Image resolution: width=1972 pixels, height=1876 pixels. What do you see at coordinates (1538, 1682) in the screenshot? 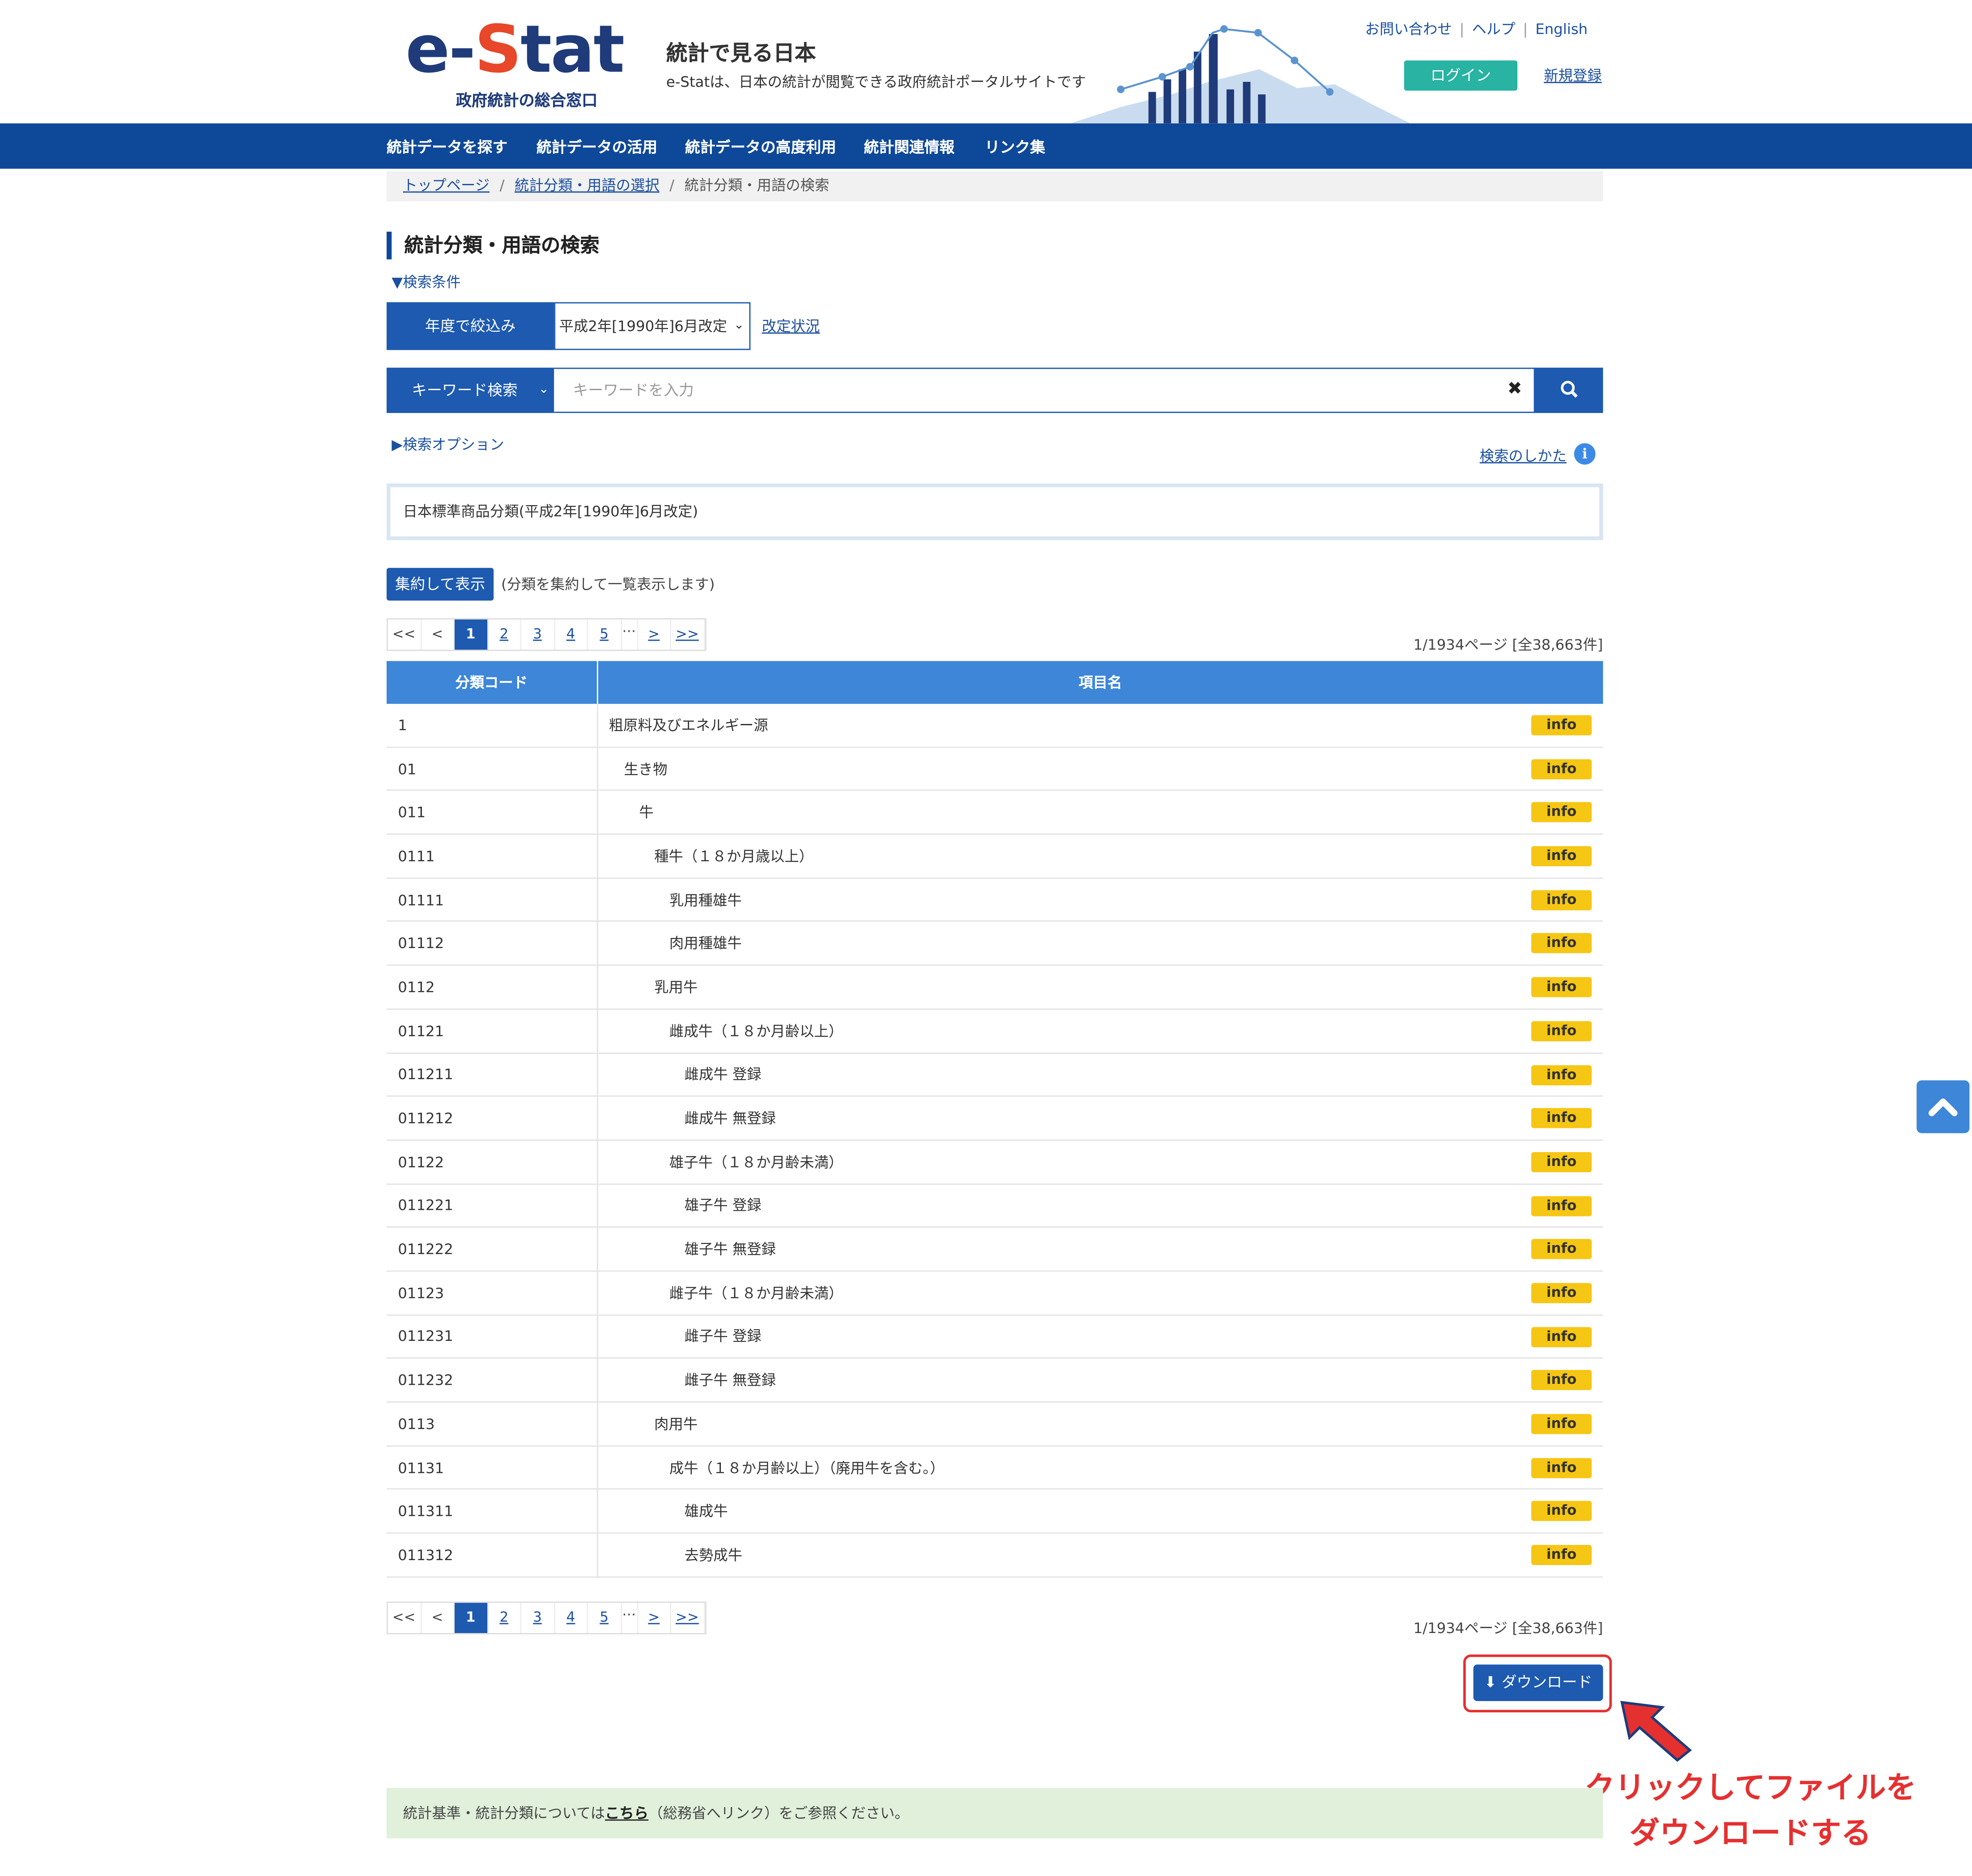
I see `download-button: ⬇ ダウンロード` at bounding box center [1538, 1682].